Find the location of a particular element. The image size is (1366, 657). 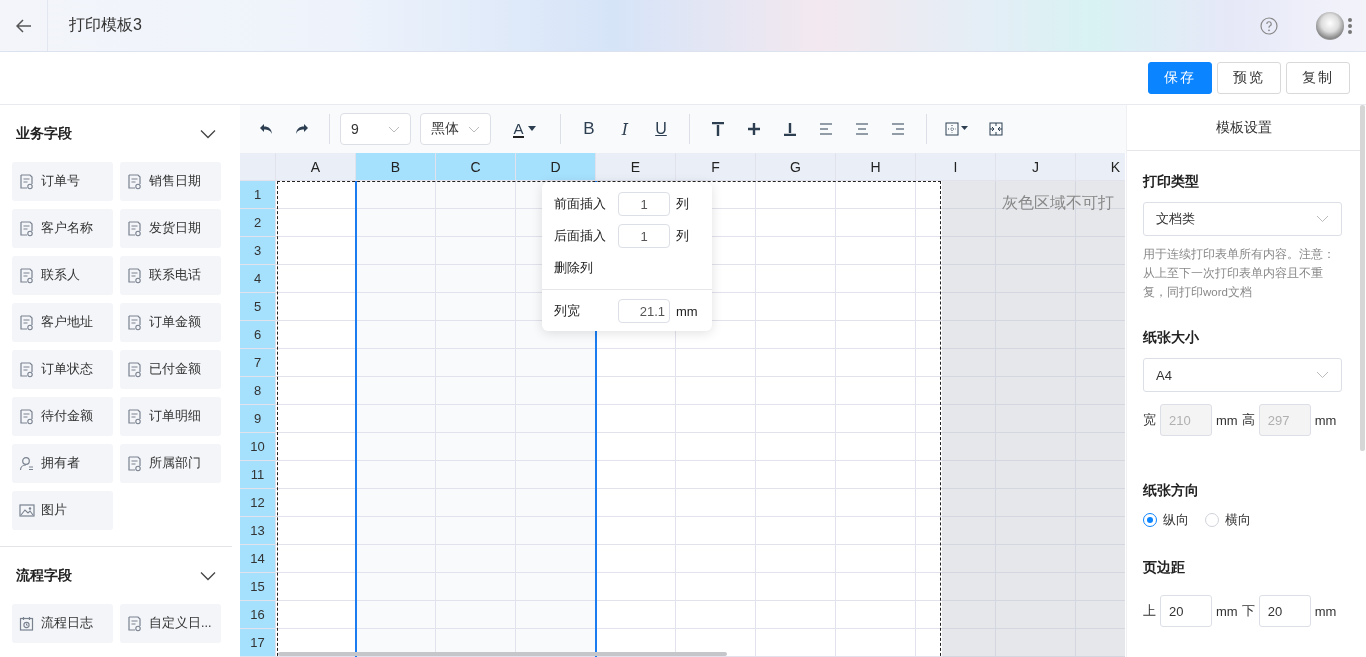

action-button: 复制 is located at coordinates (1318, 78).